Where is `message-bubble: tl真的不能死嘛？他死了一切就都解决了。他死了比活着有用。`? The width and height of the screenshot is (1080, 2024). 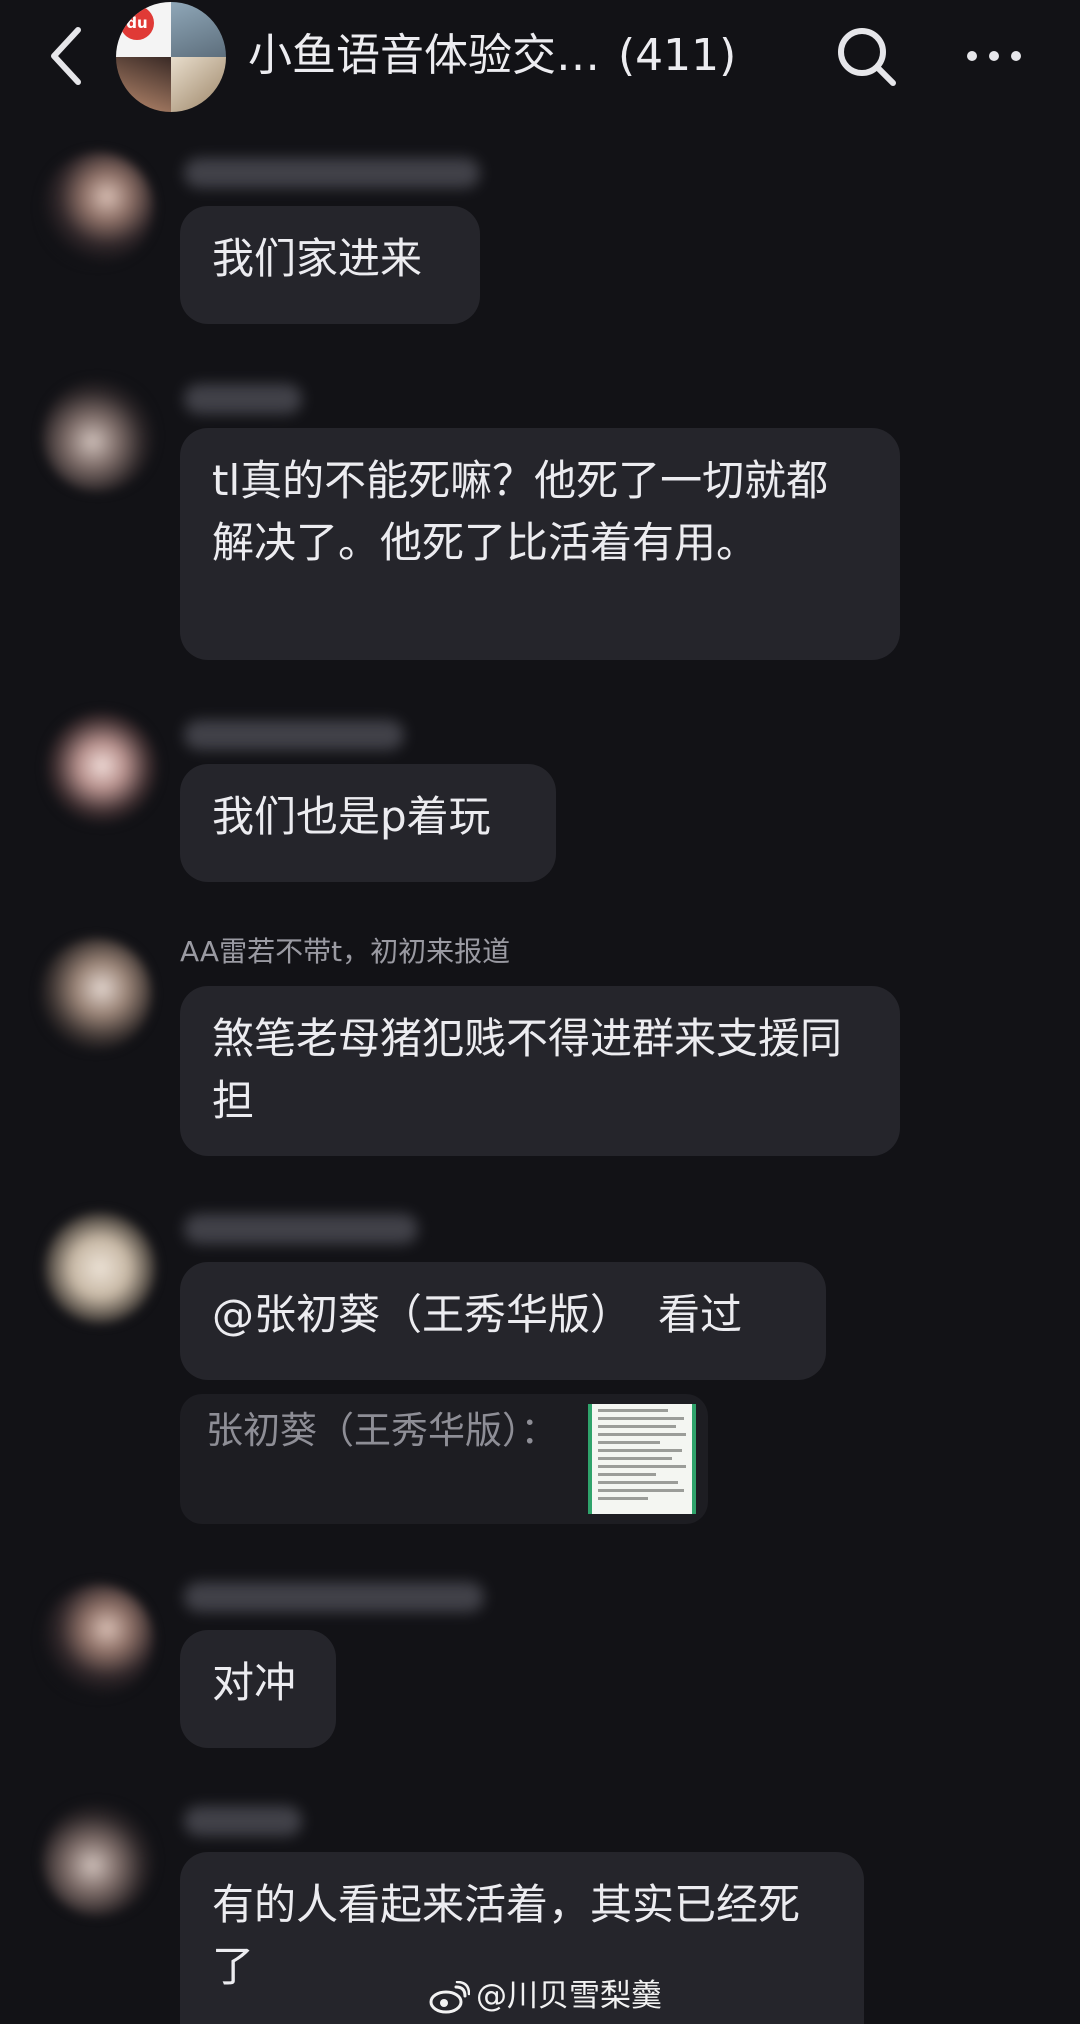 message-bubble: tl真的不能死嘛？他死了一切就都解决了。他死了比活着有用。 is located at coordinates (540, 544).